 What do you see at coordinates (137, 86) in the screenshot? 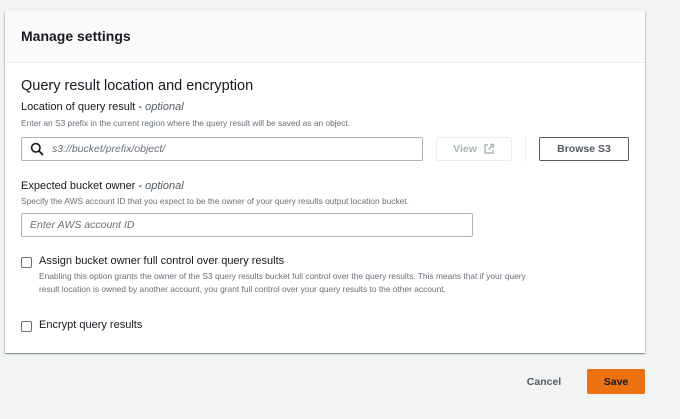
I see `section-title: Query result location and encryption` at bounding box center [137, 86].